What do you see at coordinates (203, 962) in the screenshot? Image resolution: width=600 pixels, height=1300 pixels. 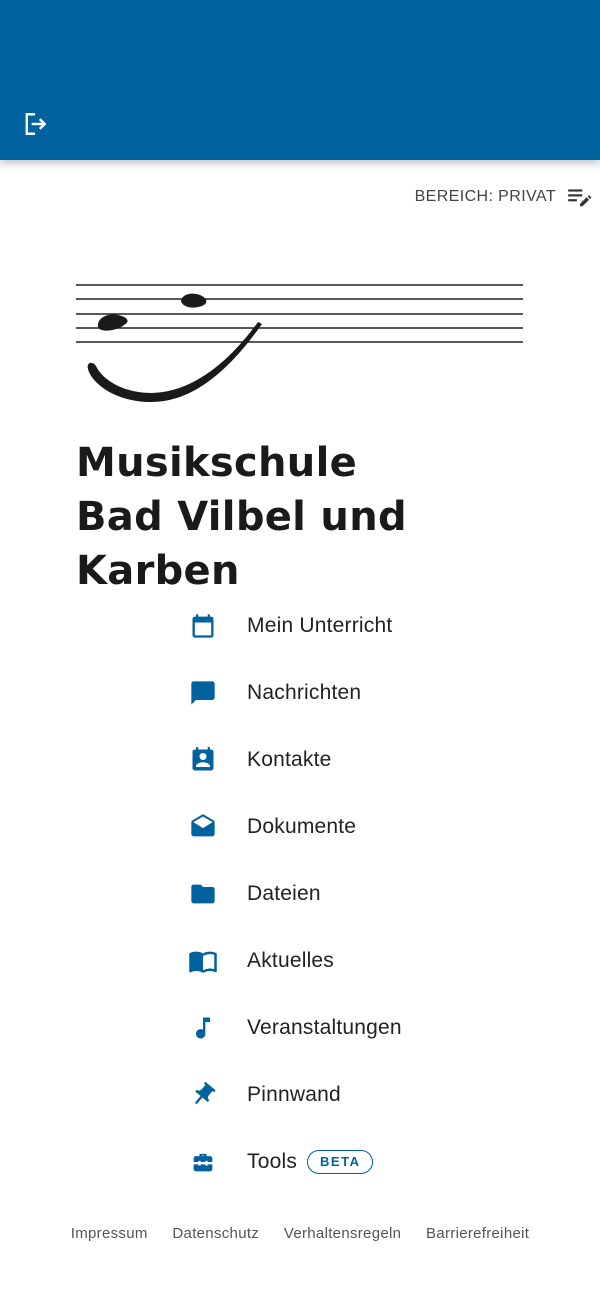 I see `book-icon` at bounding box center [203, 962].